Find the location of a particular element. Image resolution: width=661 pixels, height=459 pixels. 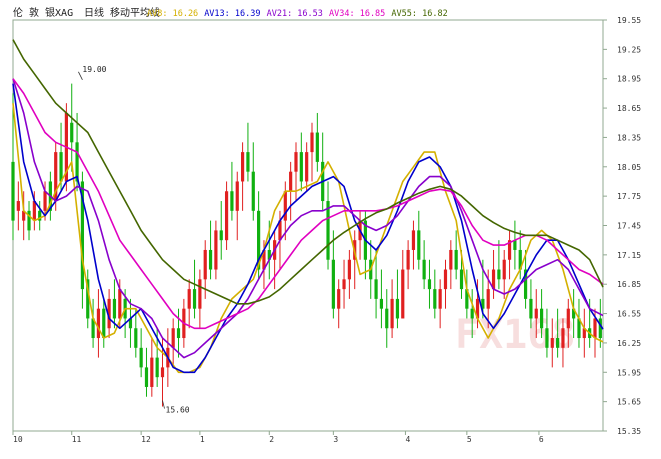

x-tick-label: 1 is located at coordinates (202, 439).